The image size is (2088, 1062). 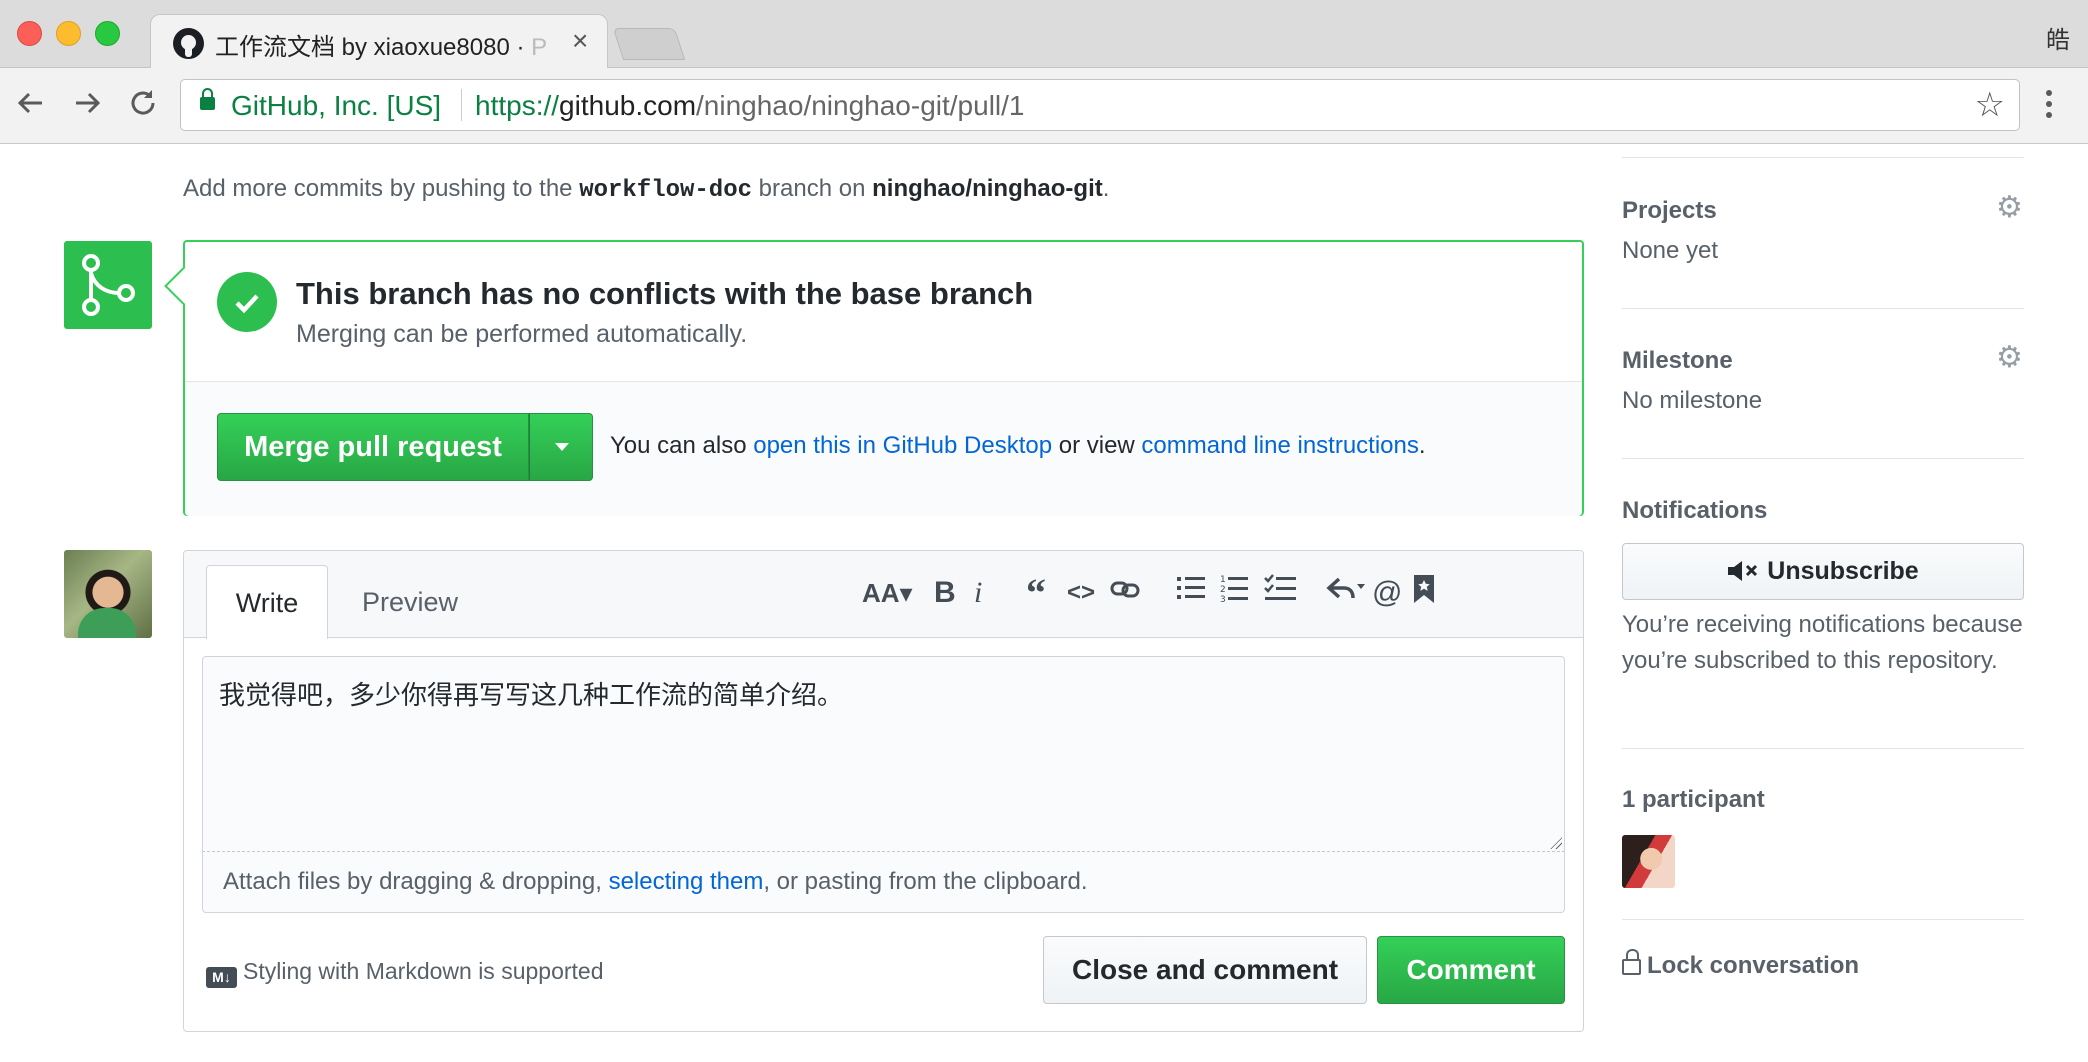 I want to click on markdown-note-text: Styling with Markdown is supported, so click(x=423, y=971).